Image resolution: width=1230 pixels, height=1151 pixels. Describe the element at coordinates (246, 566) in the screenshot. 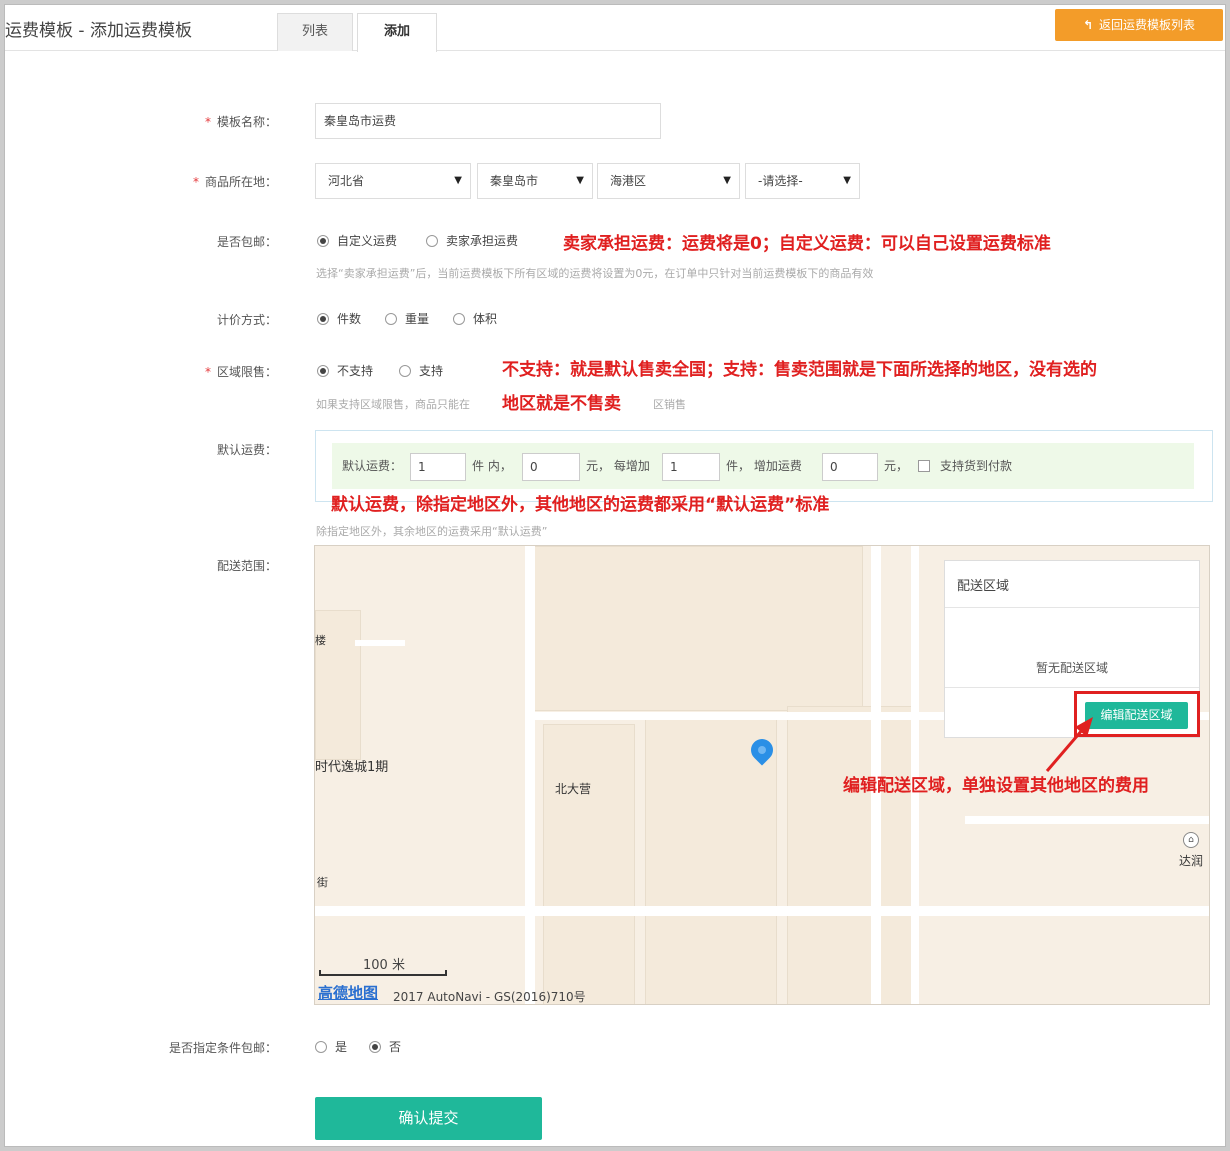

I see `delivery-range-label: 配送范围：` at that location.